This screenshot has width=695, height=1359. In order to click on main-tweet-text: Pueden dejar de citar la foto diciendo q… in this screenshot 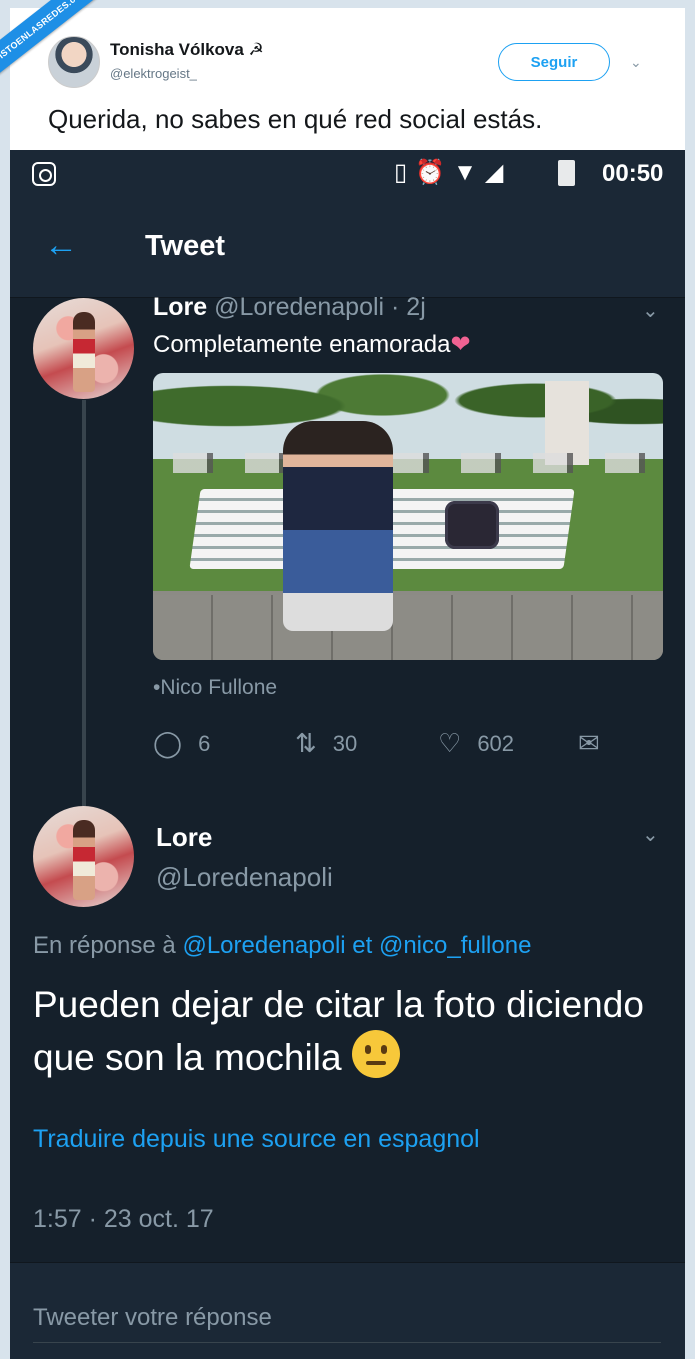, I will do `click(348, 1031)`.